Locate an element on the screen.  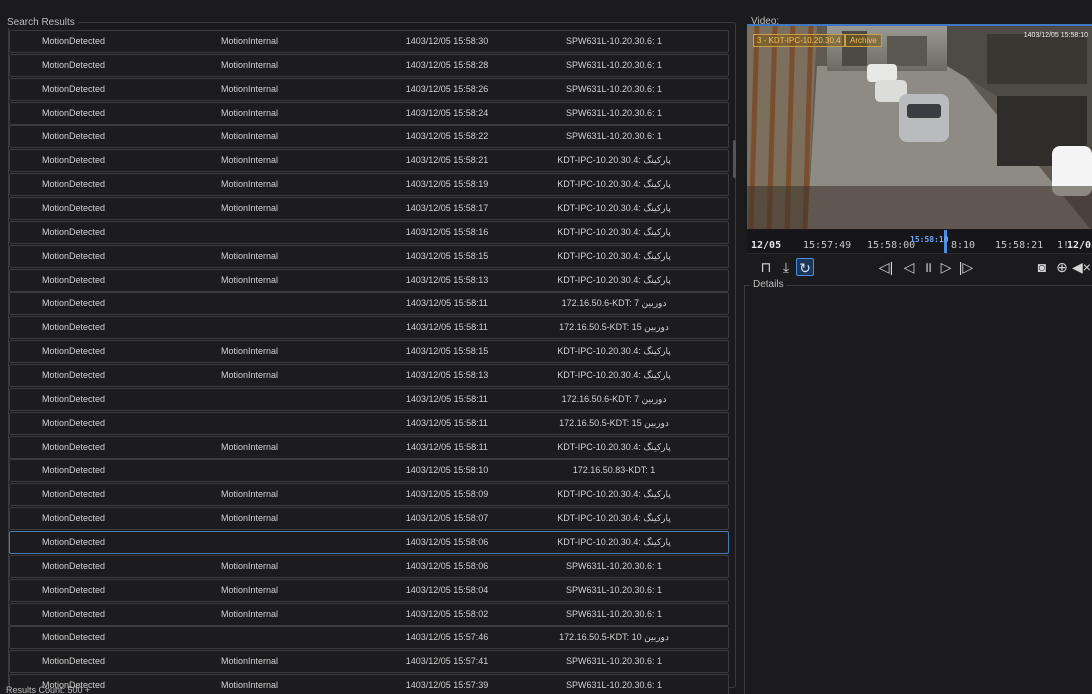
time-cell: 1403/12/05 15:57:41 is located at coordinates (447, 661).